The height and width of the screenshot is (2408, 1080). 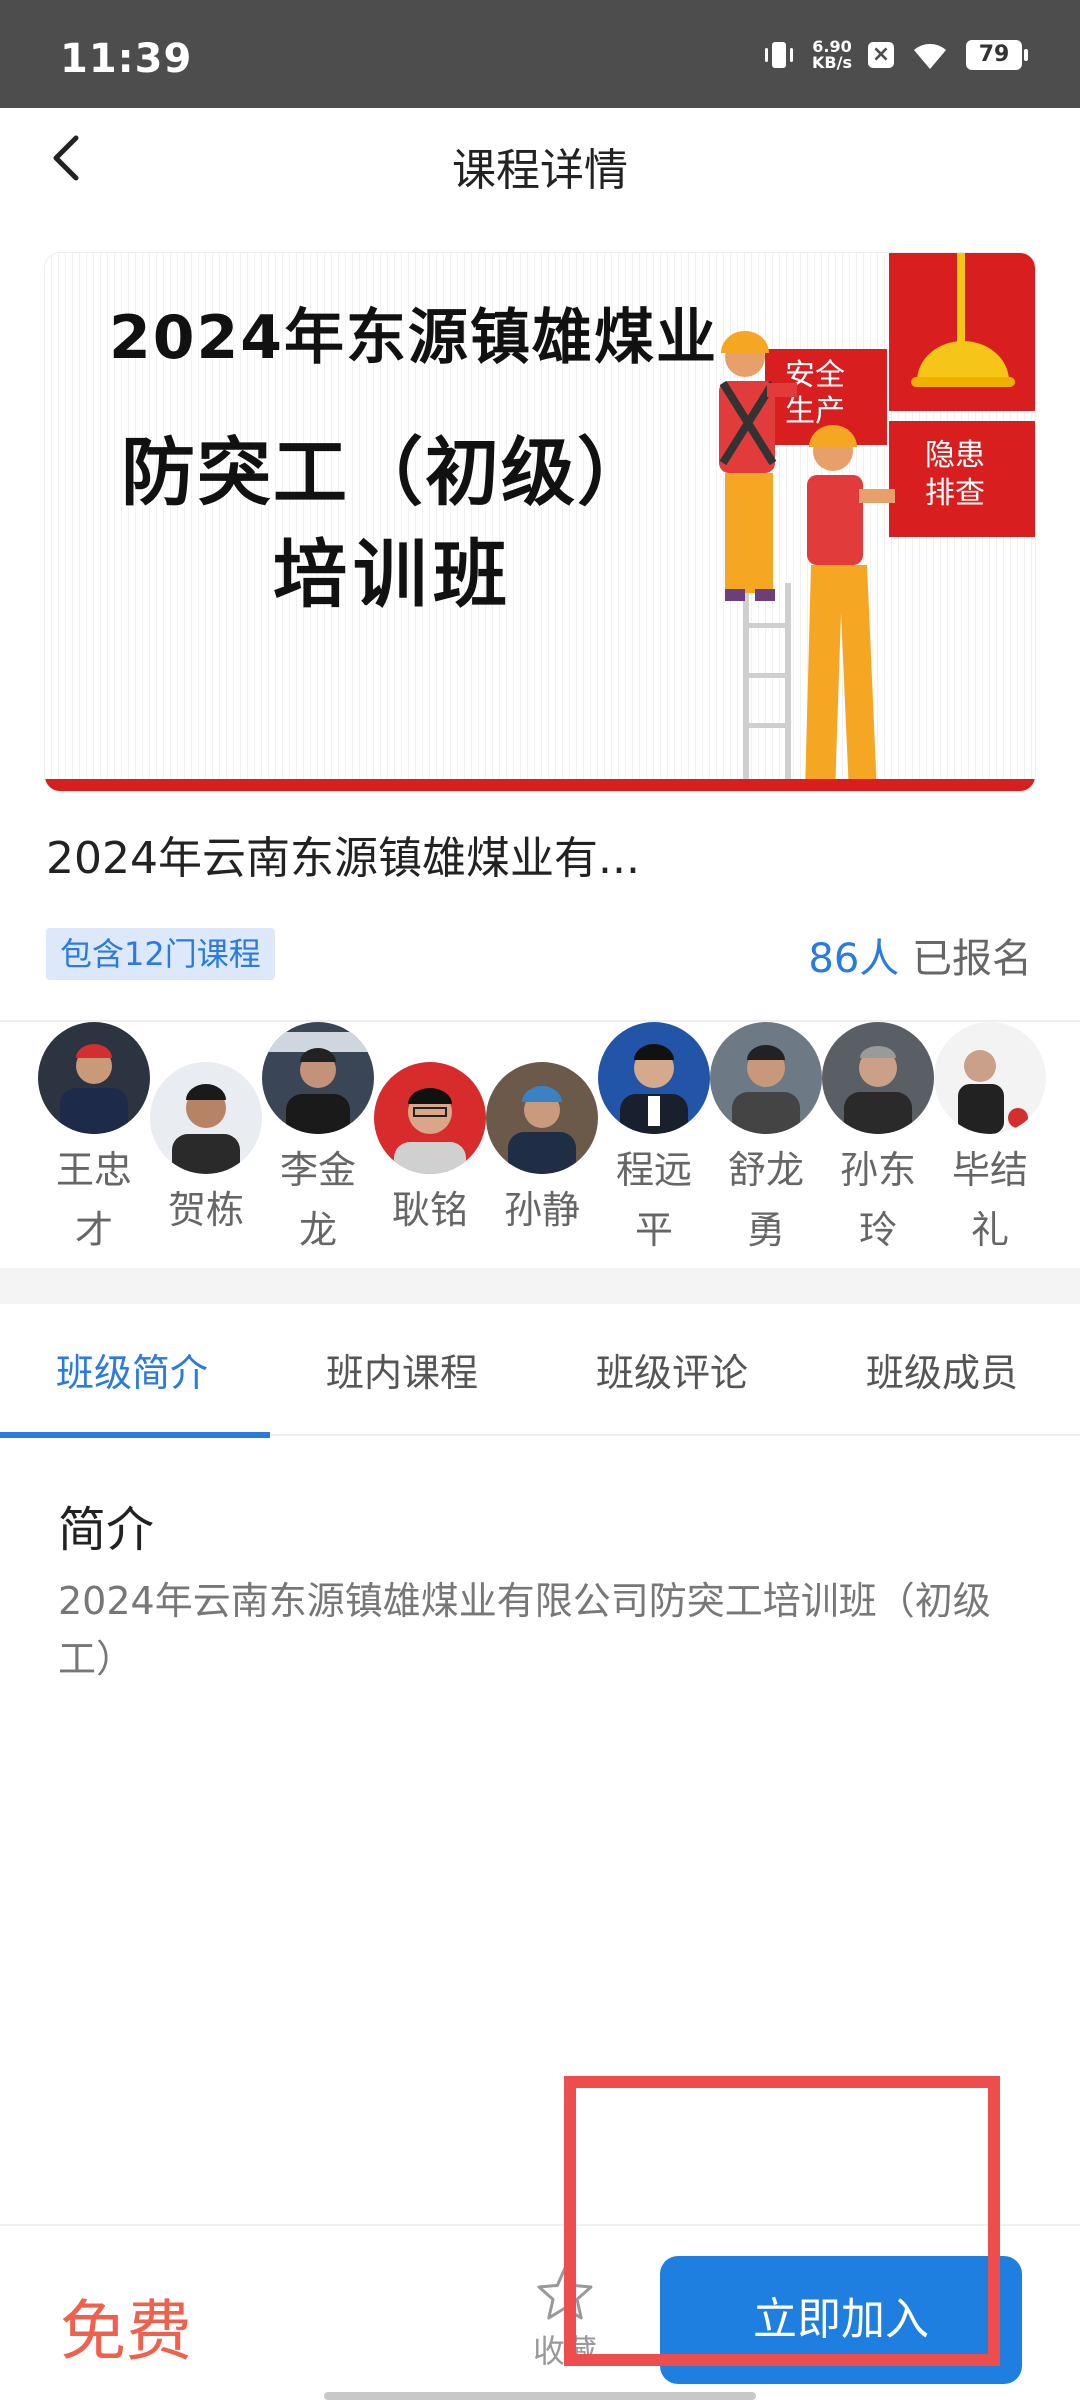 What do you see at coordinates (413, 338) in the screenshot?
I see `banner-title-line1: 2024年东源镇雄煤业` at bounding box center [413, 338].